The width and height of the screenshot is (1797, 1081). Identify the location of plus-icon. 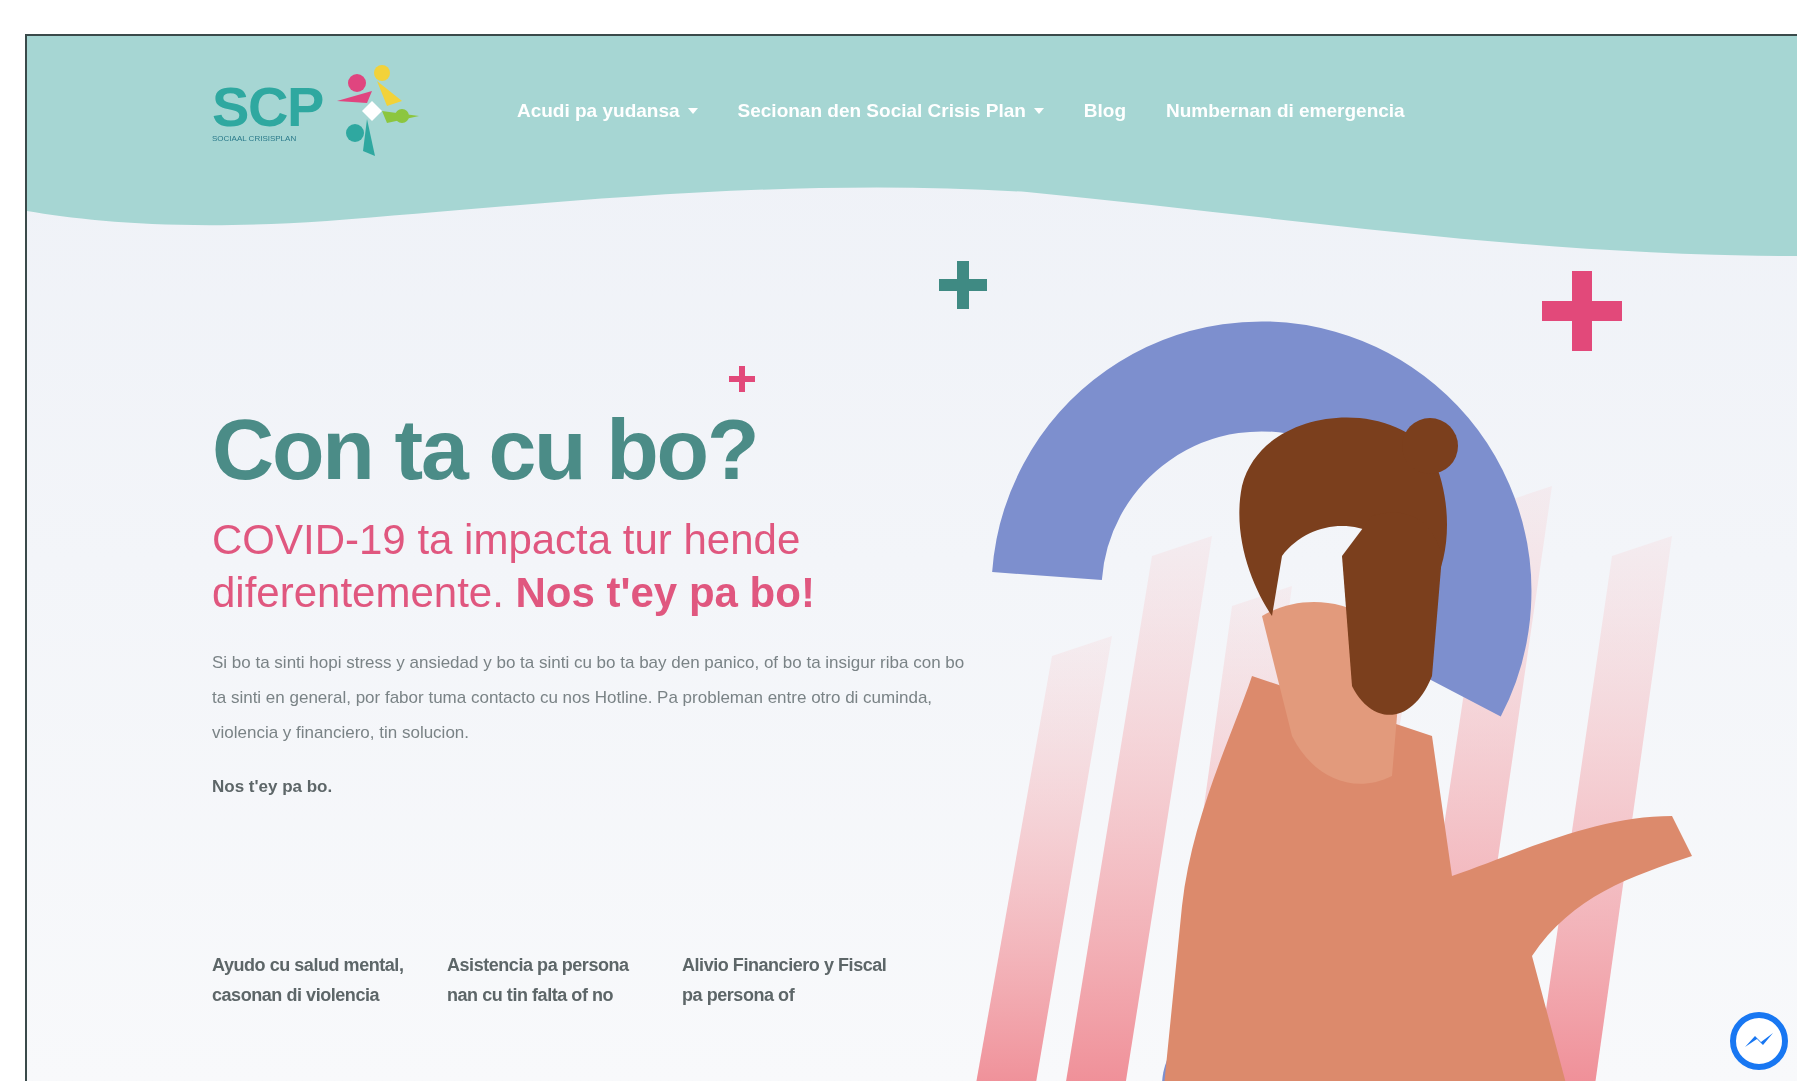
(742, 379).